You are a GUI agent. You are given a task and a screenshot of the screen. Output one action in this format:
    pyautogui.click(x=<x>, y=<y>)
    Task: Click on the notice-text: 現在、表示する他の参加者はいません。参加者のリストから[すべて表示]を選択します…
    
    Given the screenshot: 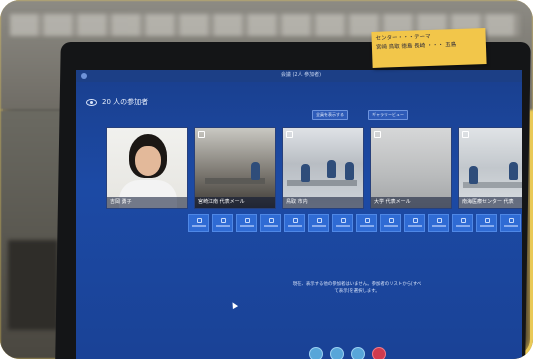 What is the action you would take?
    pyautogui.click(x=357, y=288)
    